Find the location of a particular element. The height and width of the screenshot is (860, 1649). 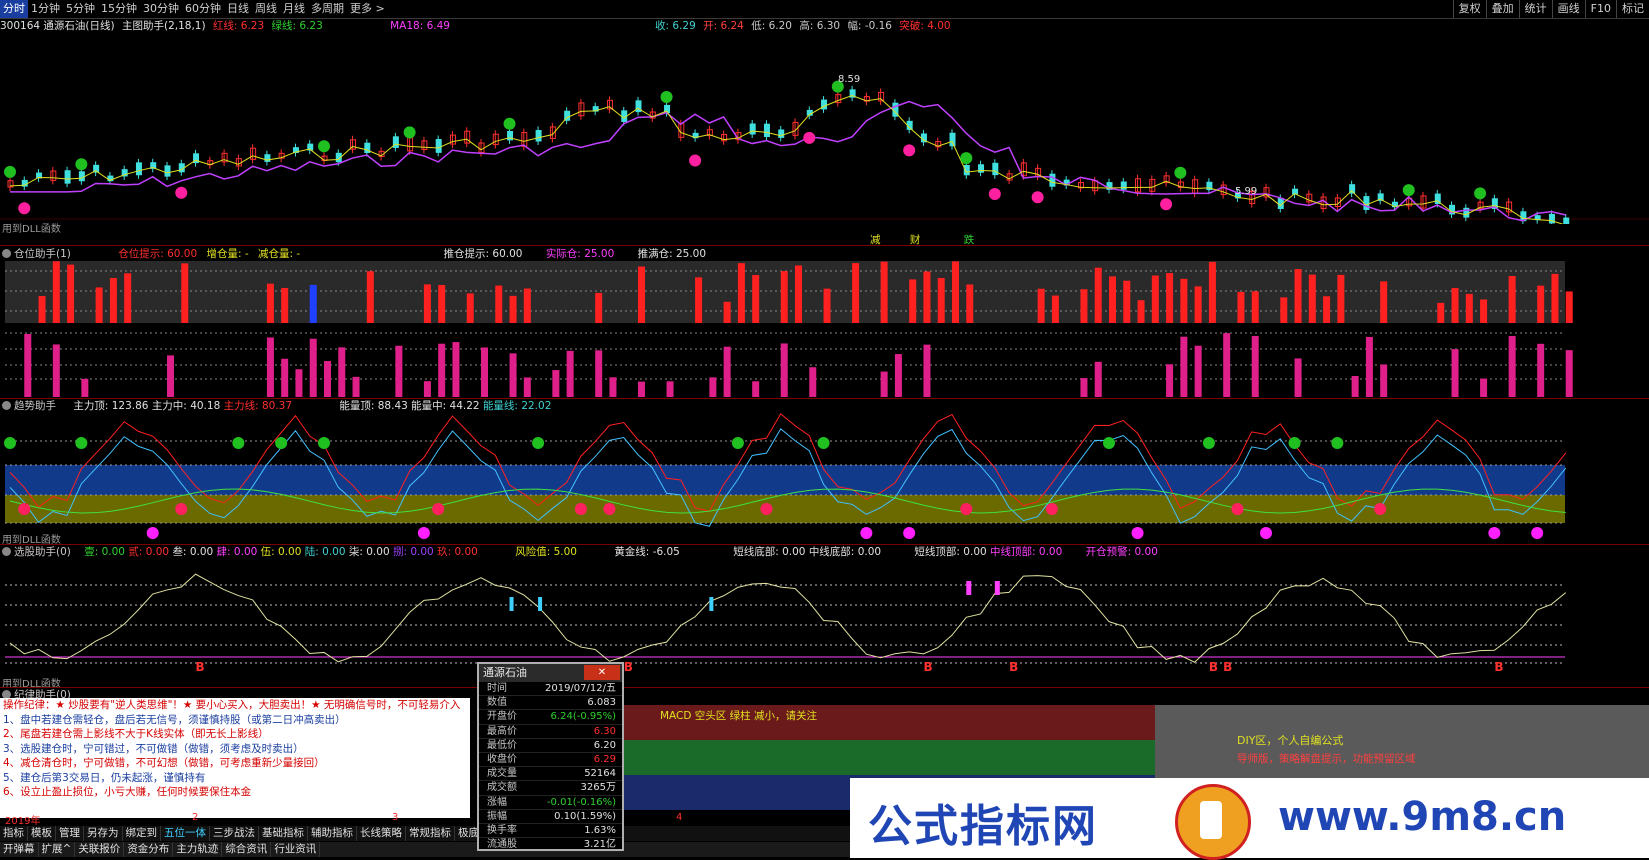

open-value: 开: 6.24 is located at coordinates (723, 26).